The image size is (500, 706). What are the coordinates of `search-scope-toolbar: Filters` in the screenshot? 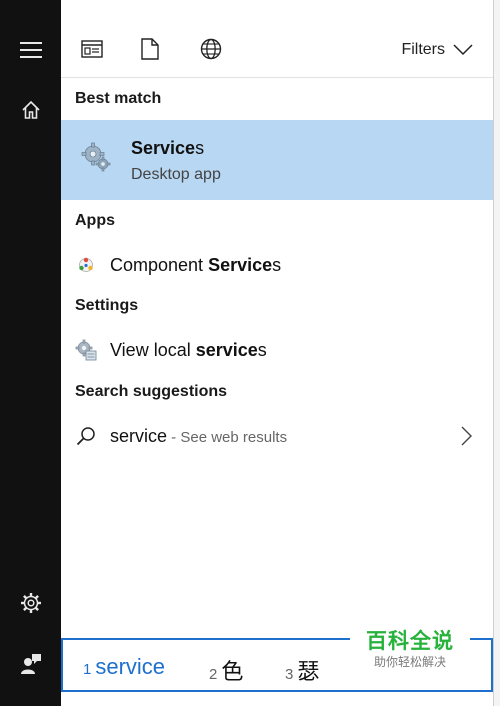 It's located at (277, 49).